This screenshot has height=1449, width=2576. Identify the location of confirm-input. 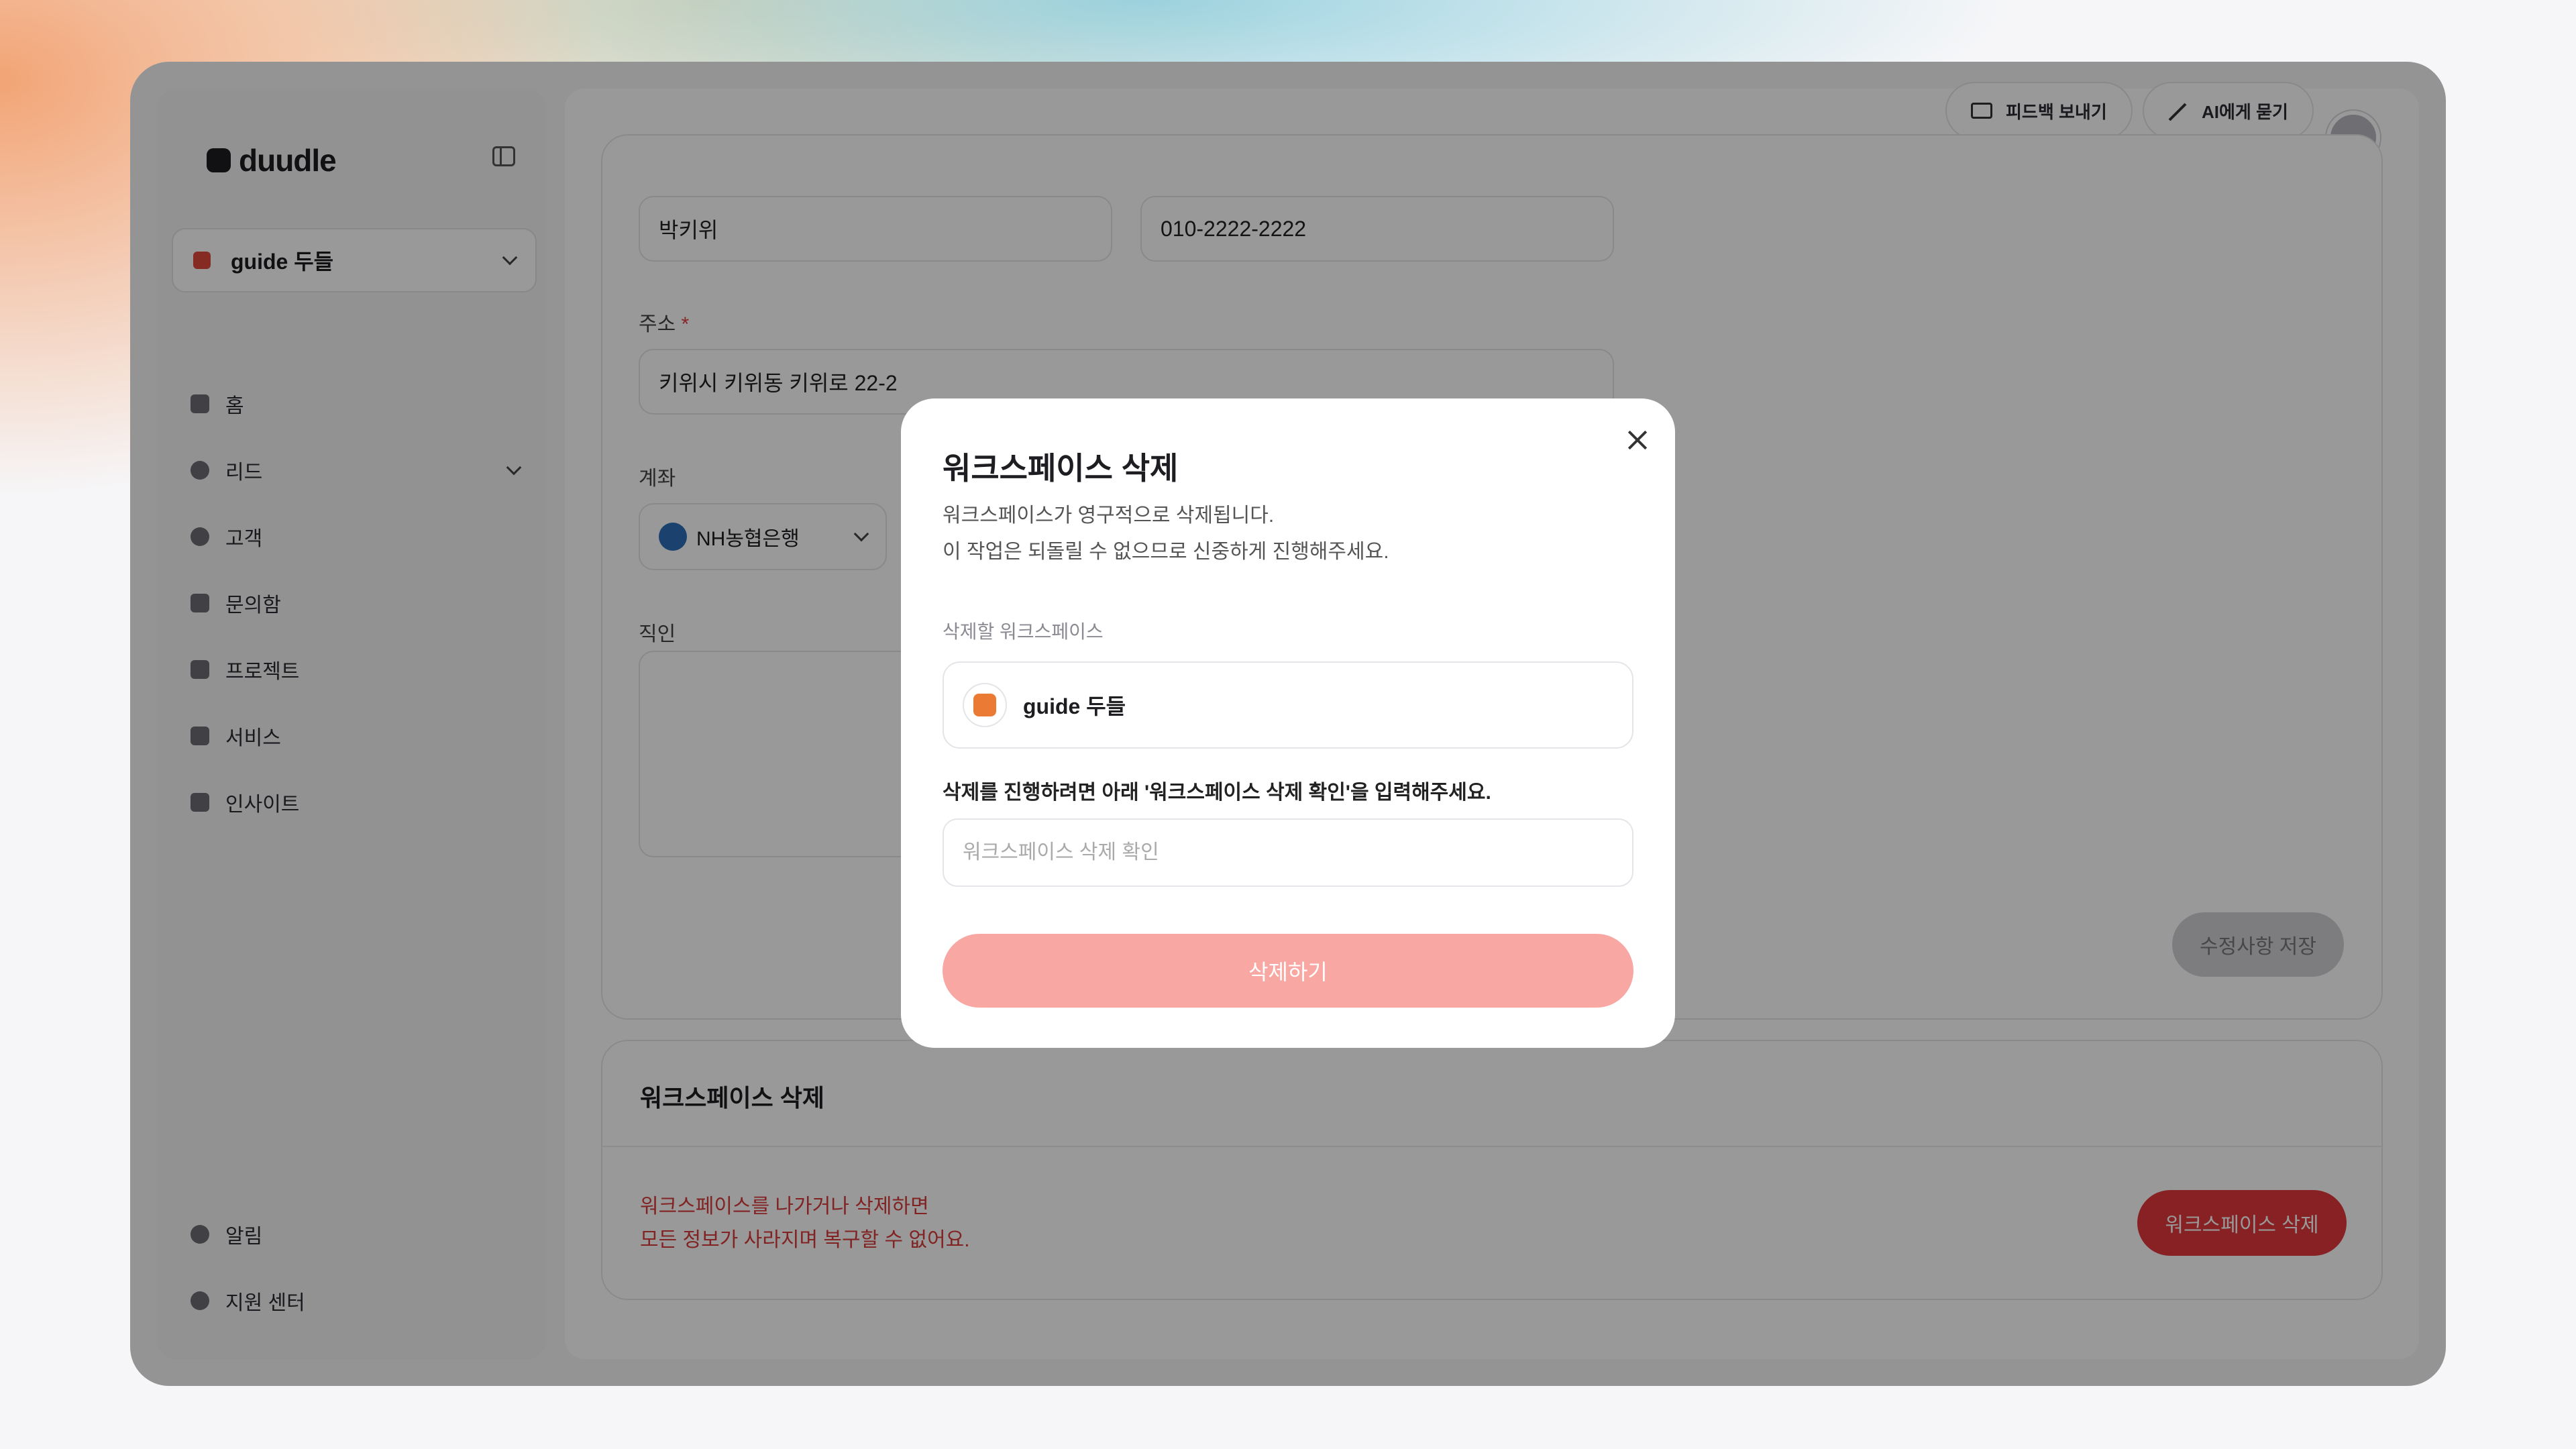
(1288, 852).